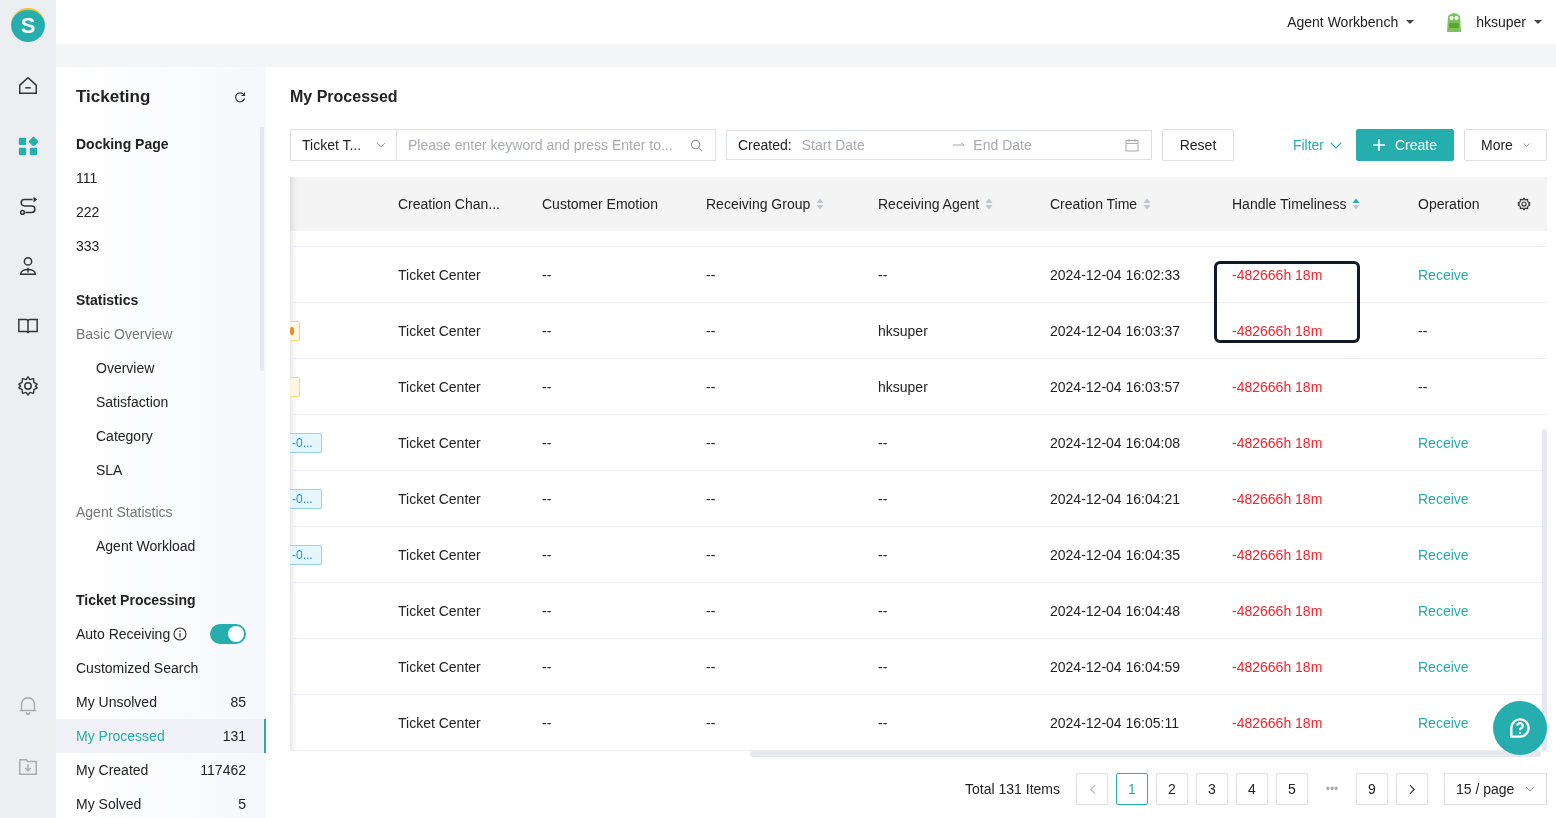 The width and height of the screenshot is (1556, 818). I want to click on sidebar-item: Satisfaction, so click(161, 402).